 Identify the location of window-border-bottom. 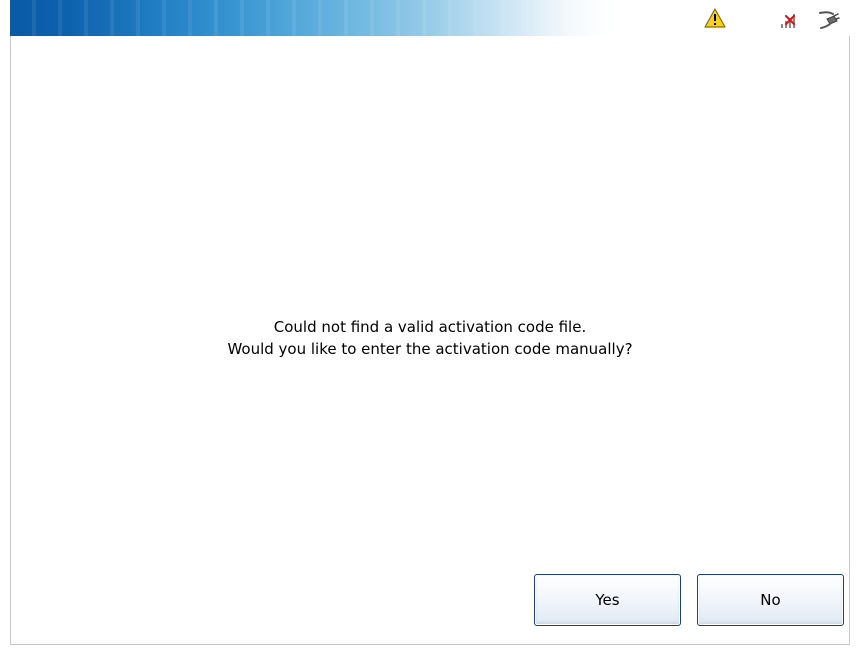
(430, 644).